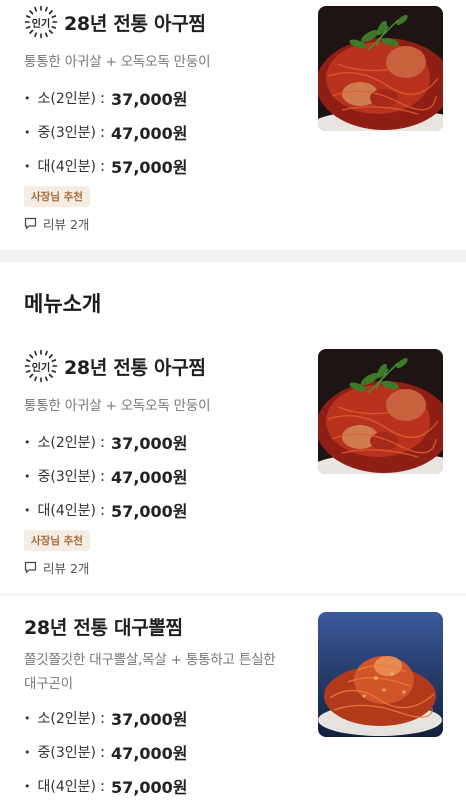 The height and width of the screenshot is (800, 466). I want to click on menu-item-description: 쫄깃쫄깃한 대구뽈살,목살 + 통통하고 튼실한, so click(150, 660).